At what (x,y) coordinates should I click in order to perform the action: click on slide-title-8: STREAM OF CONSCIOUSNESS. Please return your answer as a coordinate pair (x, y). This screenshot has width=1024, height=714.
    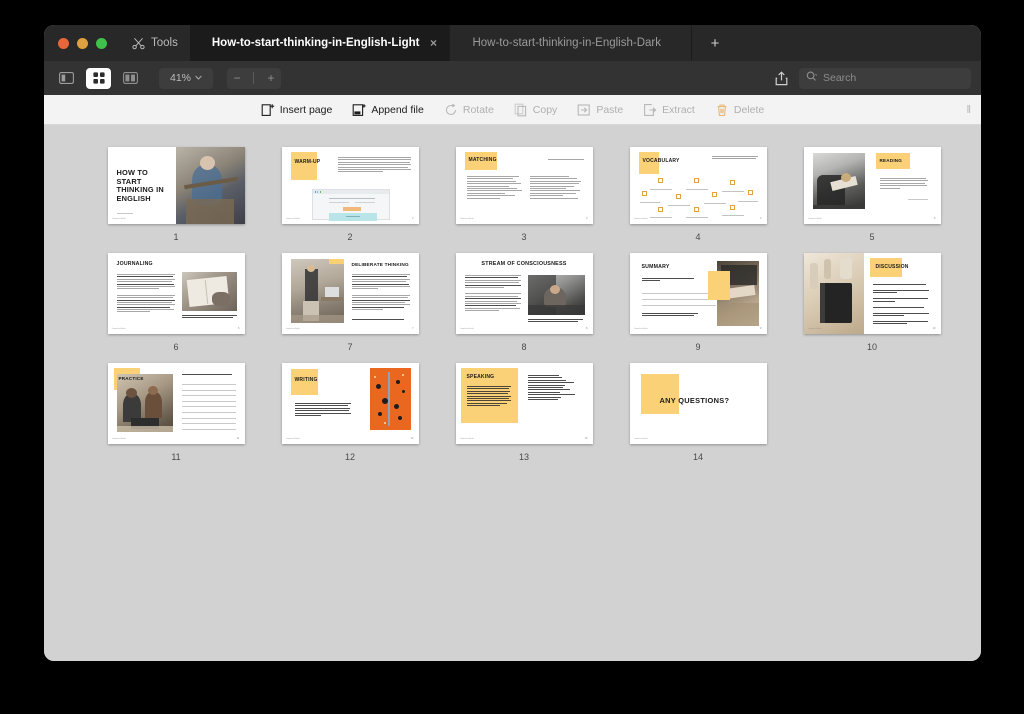
    Looking at the image, I should click on (524, 264).